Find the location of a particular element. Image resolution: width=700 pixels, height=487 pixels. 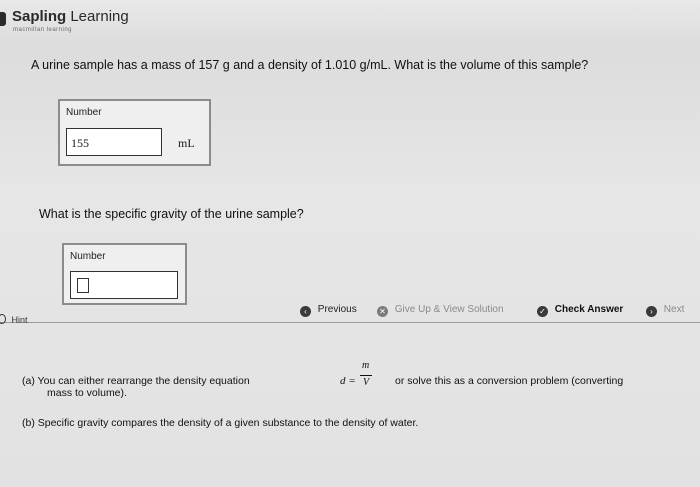

chevron-left-icon: ‹ is located at coordinates (305, 311).